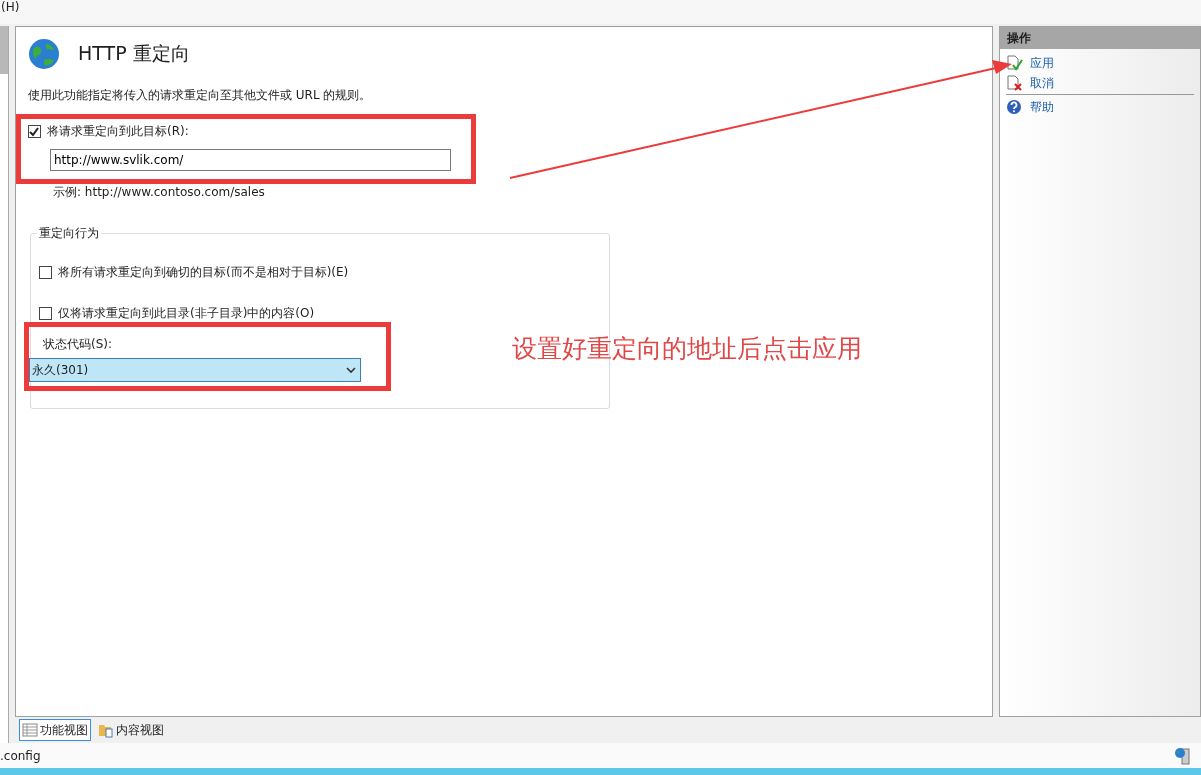 The height and width of the screenshot is (775, 1201). Describe the element at coordinates (55, 730) in the screenshot. I see `view-tab: 功能视图` at that location.